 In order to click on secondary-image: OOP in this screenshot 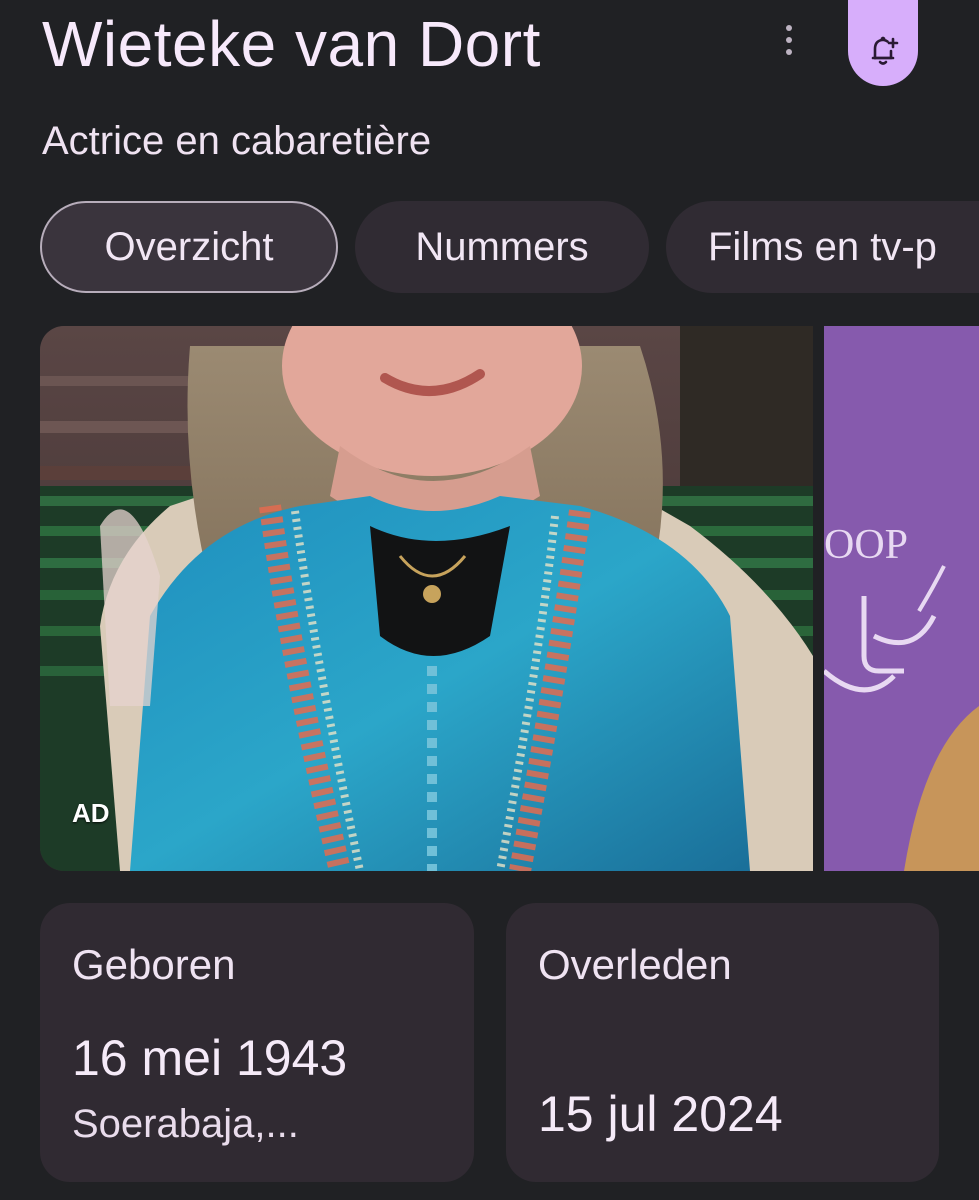, I will do `click(901, 598)`.